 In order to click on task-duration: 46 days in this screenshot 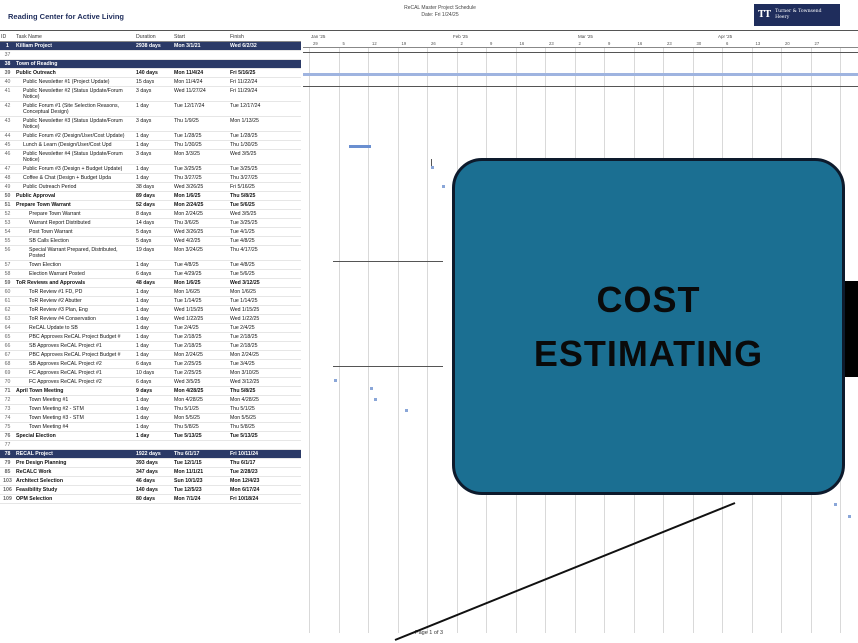, I will do `click(154, 481)`.